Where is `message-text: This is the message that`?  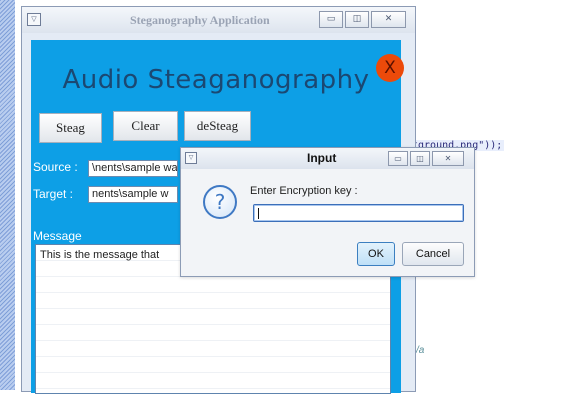
message-text: This is the message that is located at coordinates (100, 255).